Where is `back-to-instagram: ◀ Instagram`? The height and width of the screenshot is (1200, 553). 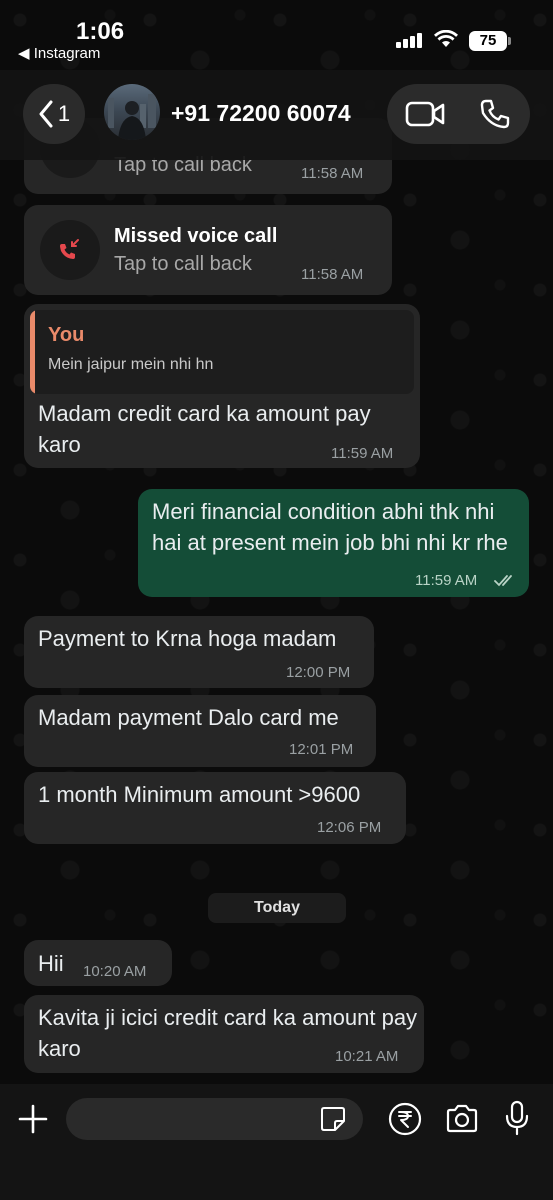 back-to-instagram: ◀ Instagram is located at coordinates (59, 53).